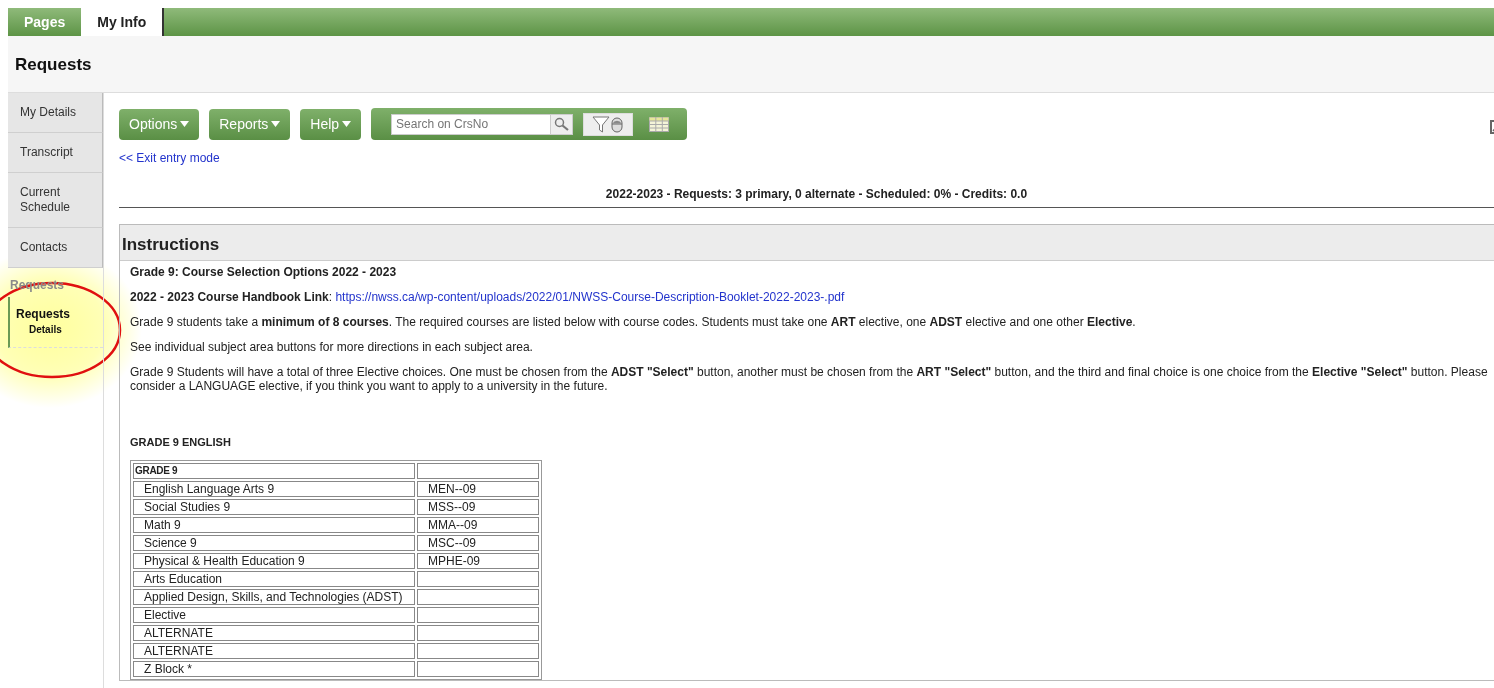 Image resolution: width=1494 pixels, height=688 pixels. Describe the element at coordinates (478, 507) in the screenshot. I see `table-cell: MSS--09` at that location.